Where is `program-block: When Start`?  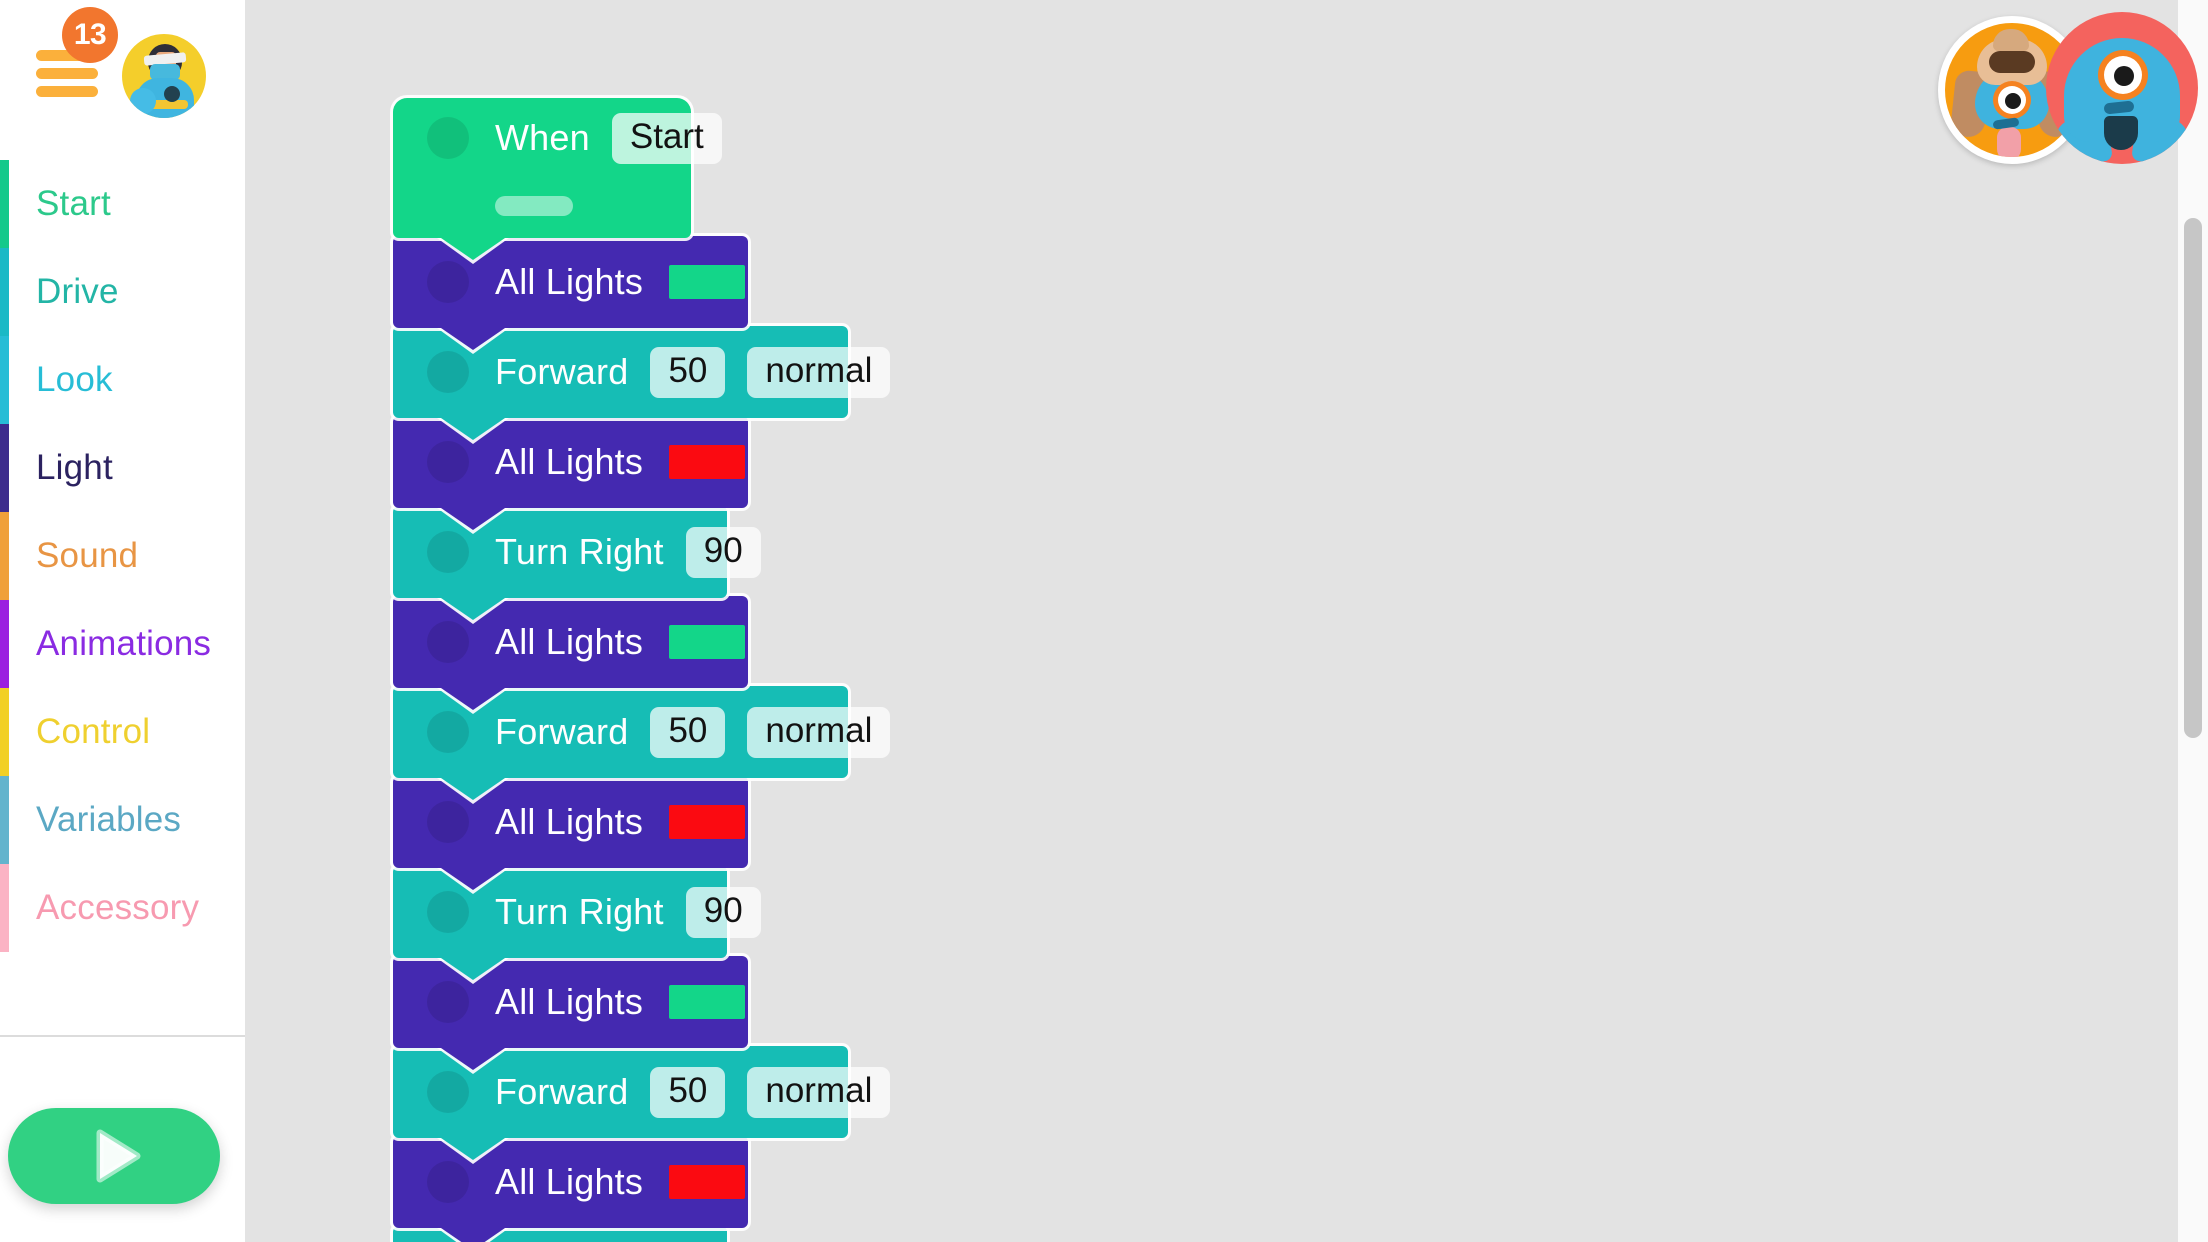
program-block: When Start is located at coordinates (557, 181).